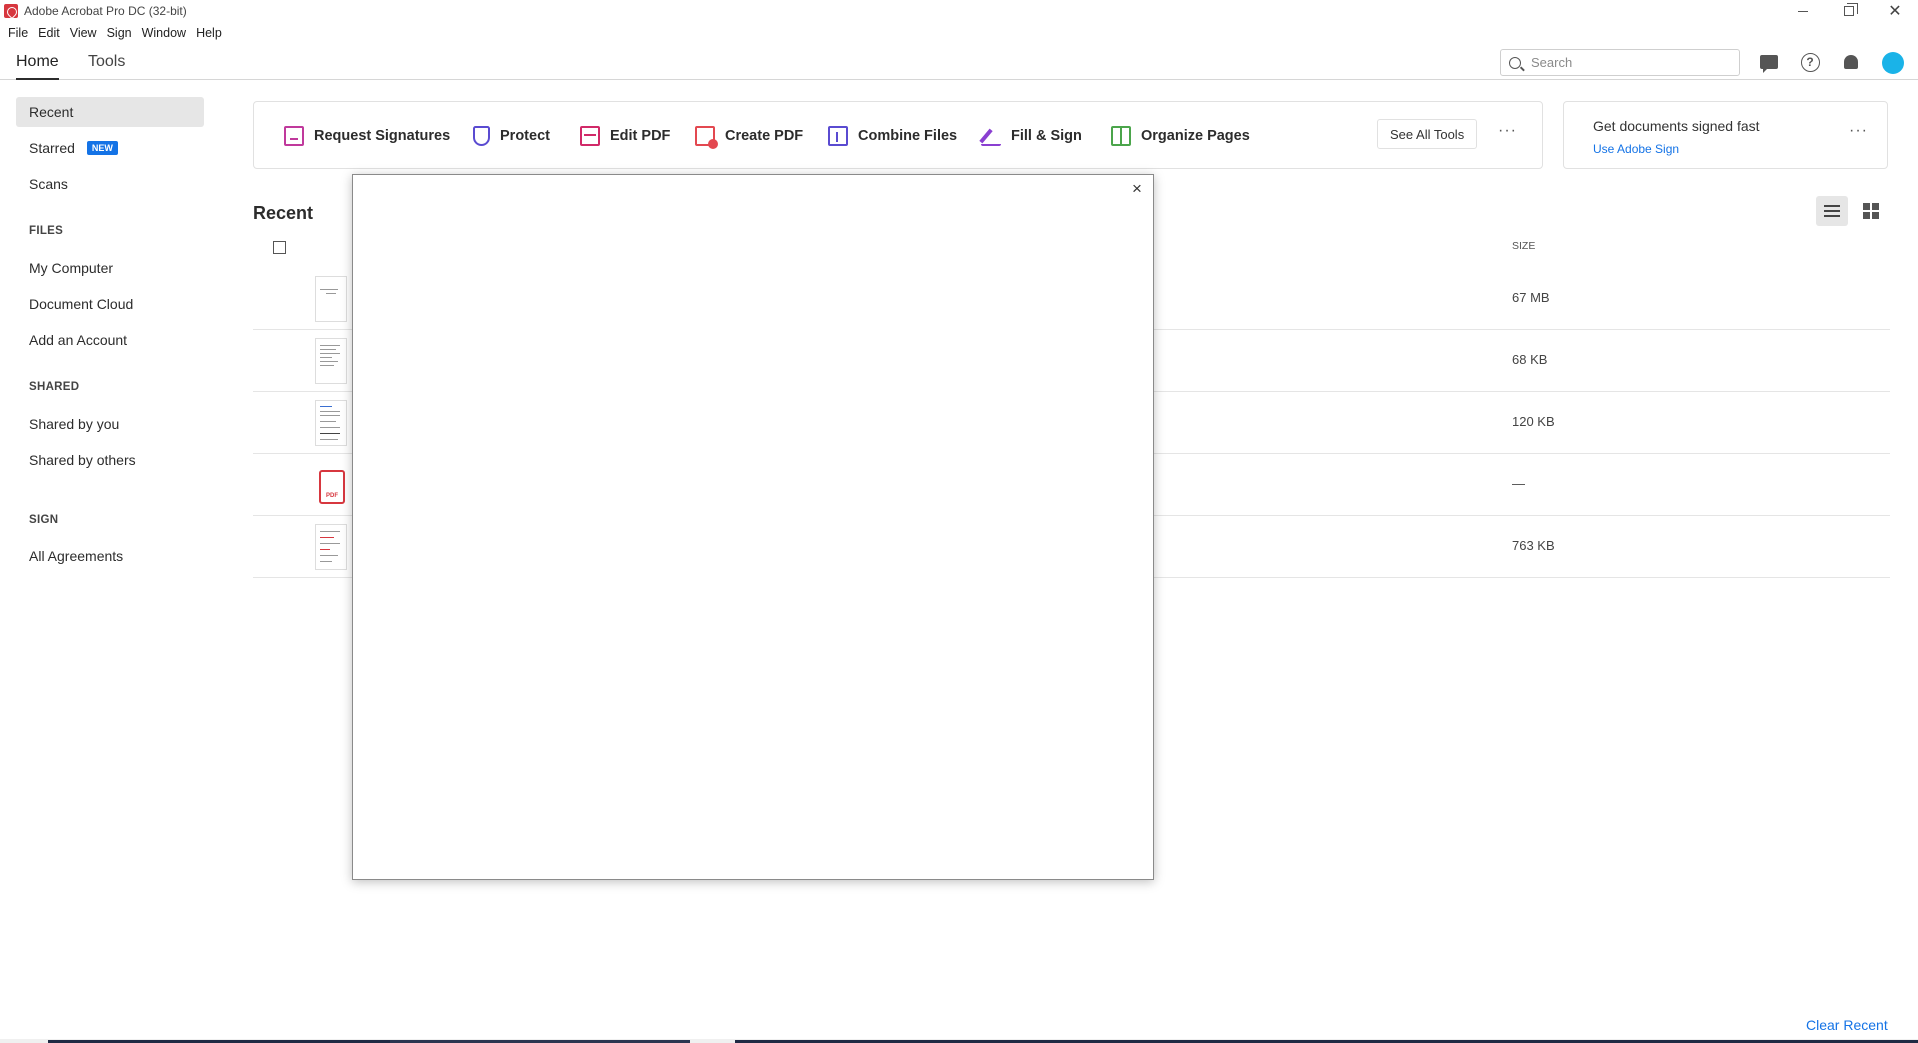 The width and height of the screenshot is (1918, 1043). I want to click on sign-card-title: Get documents signed fast, so click(1676, 126).